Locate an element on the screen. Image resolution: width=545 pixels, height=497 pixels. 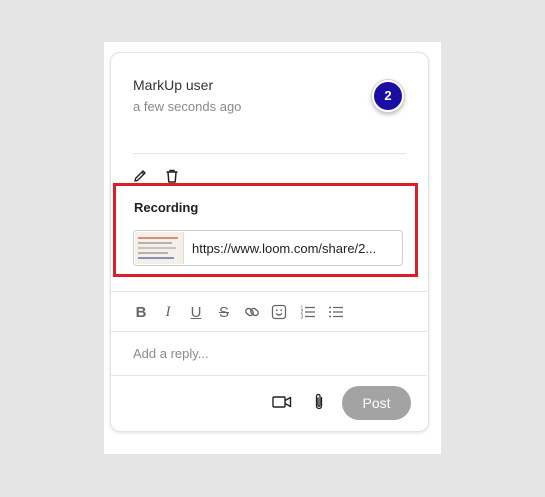
bold-icon: B is located at coordinates (141, 312).